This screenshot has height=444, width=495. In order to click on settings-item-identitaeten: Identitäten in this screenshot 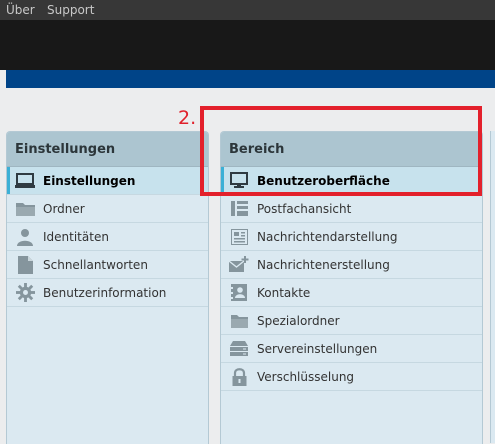, I will do `click(107, 237)`.